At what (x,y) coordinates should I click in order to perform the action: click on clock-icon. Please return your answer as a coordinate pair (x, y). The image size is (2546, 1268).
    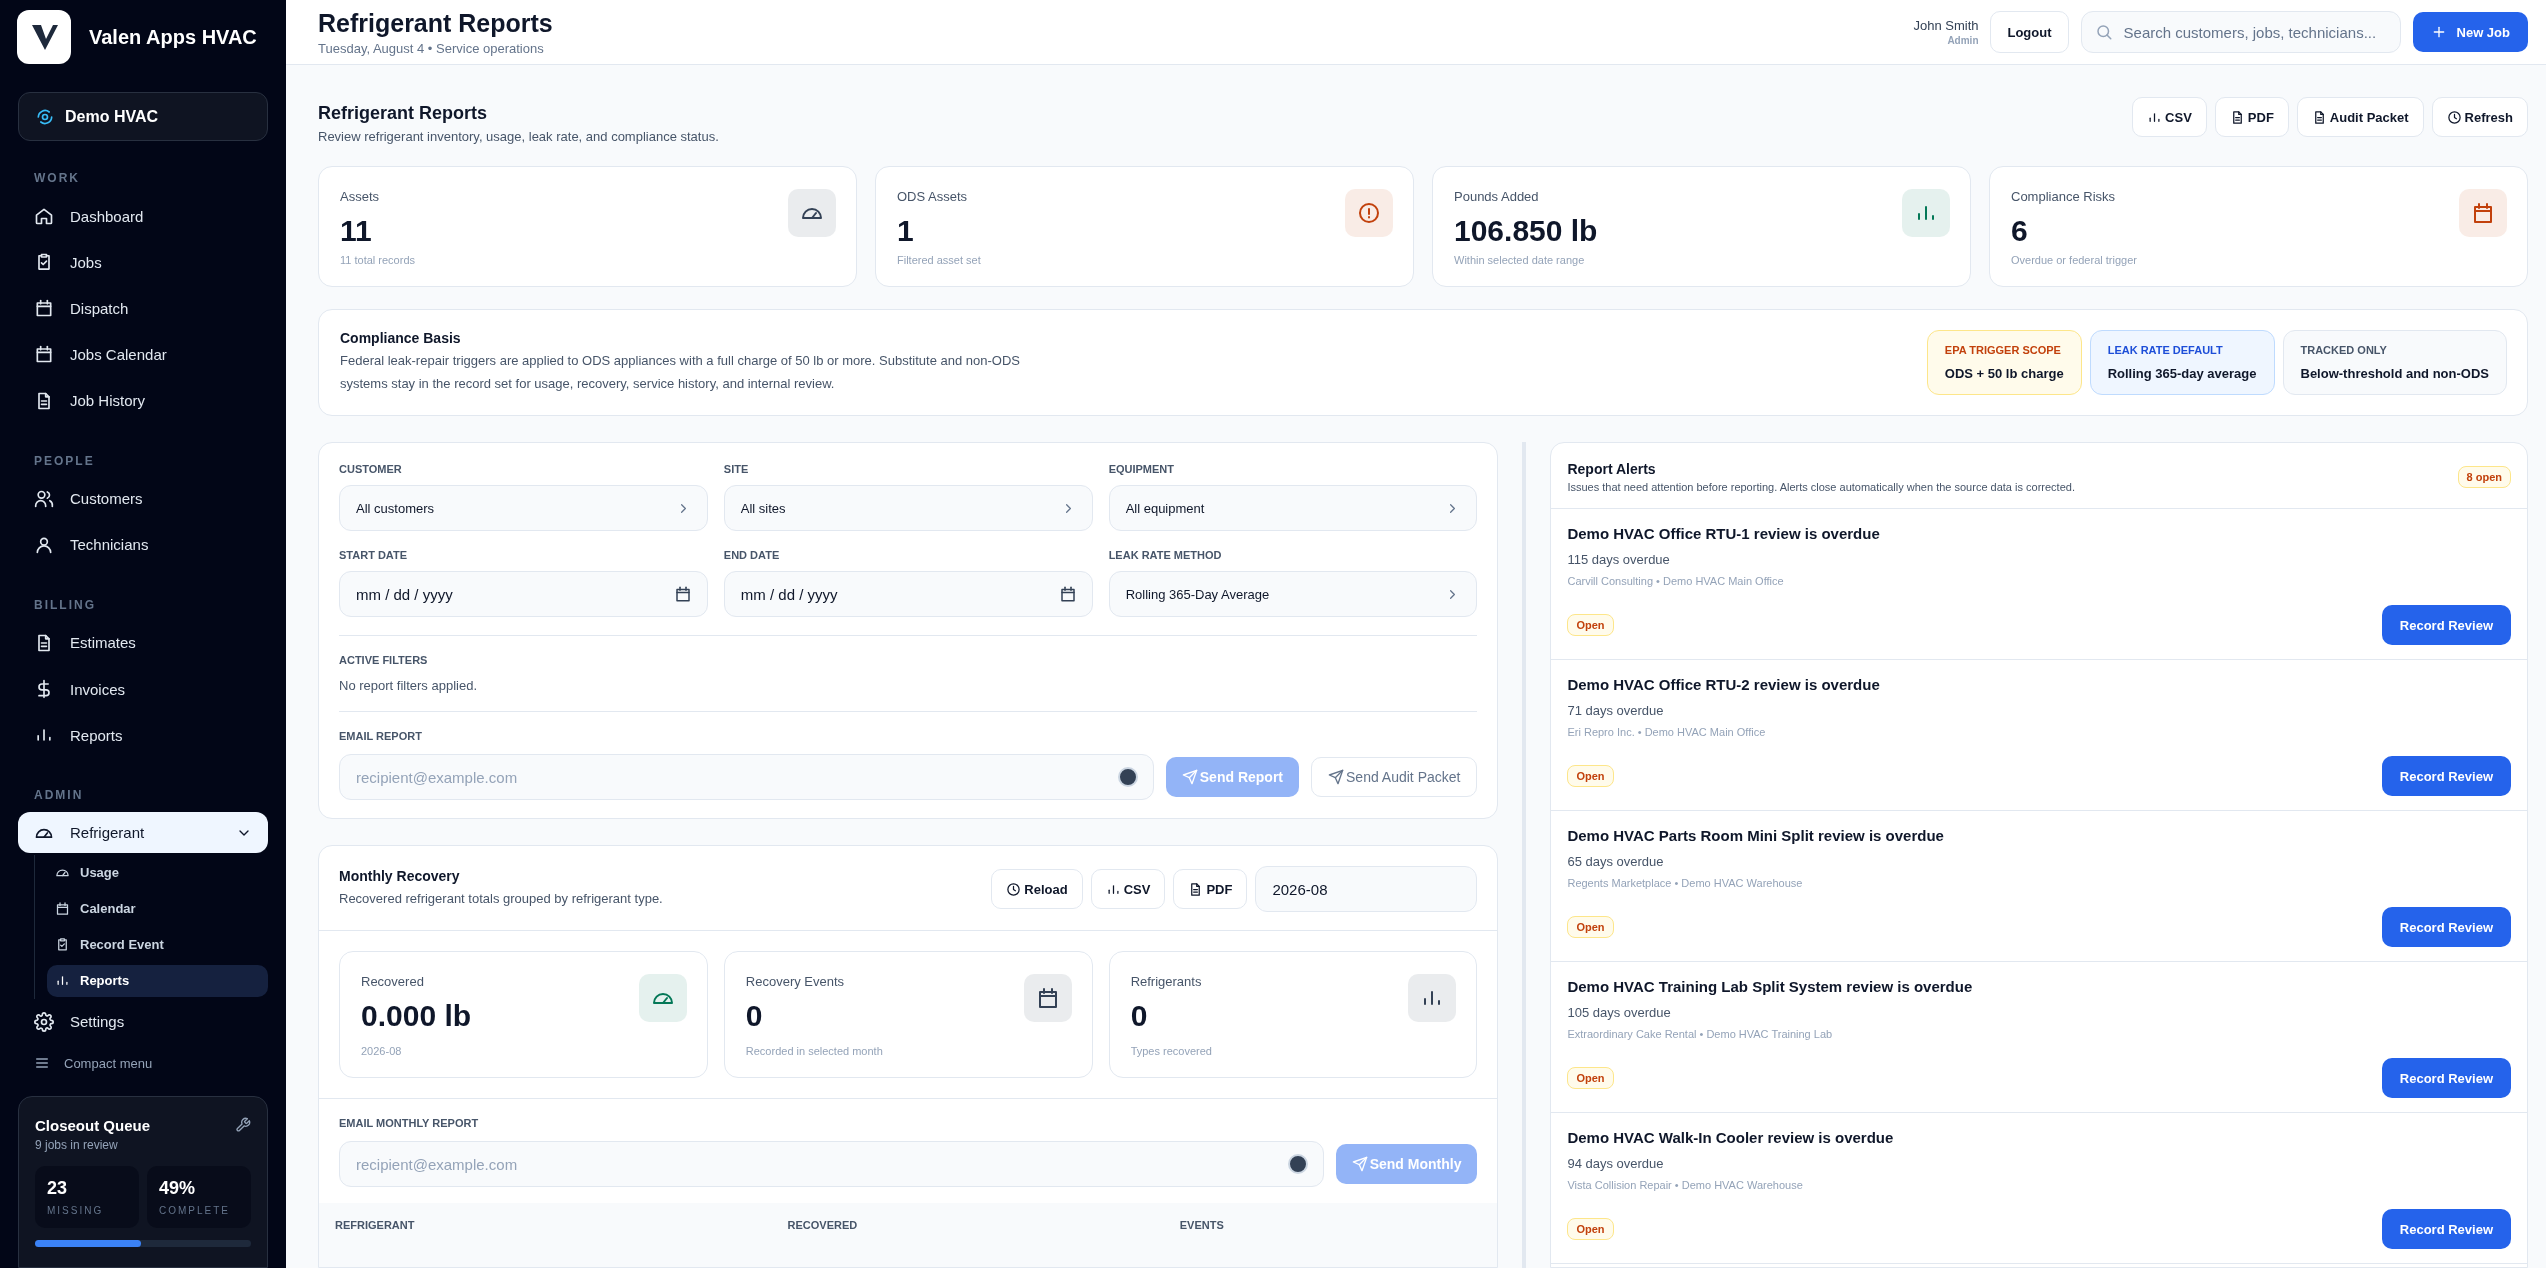
    Looking at the image, I should click on (1014, 889).